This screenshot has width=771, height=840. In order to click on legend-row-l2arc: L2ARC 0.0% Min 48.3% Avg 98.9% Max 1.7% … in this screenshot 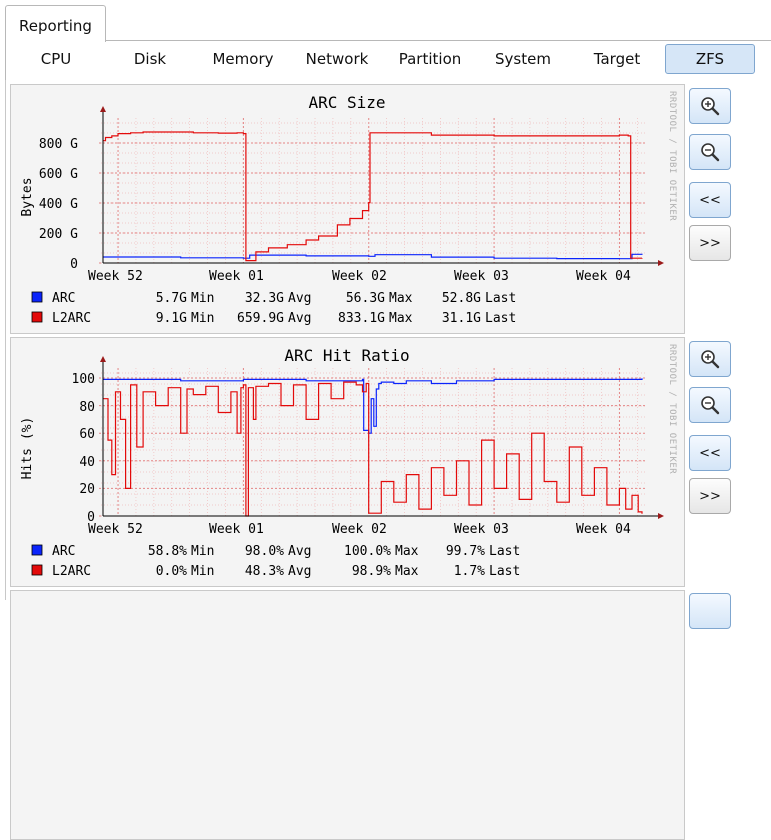, I will do `click(275, 571)`.